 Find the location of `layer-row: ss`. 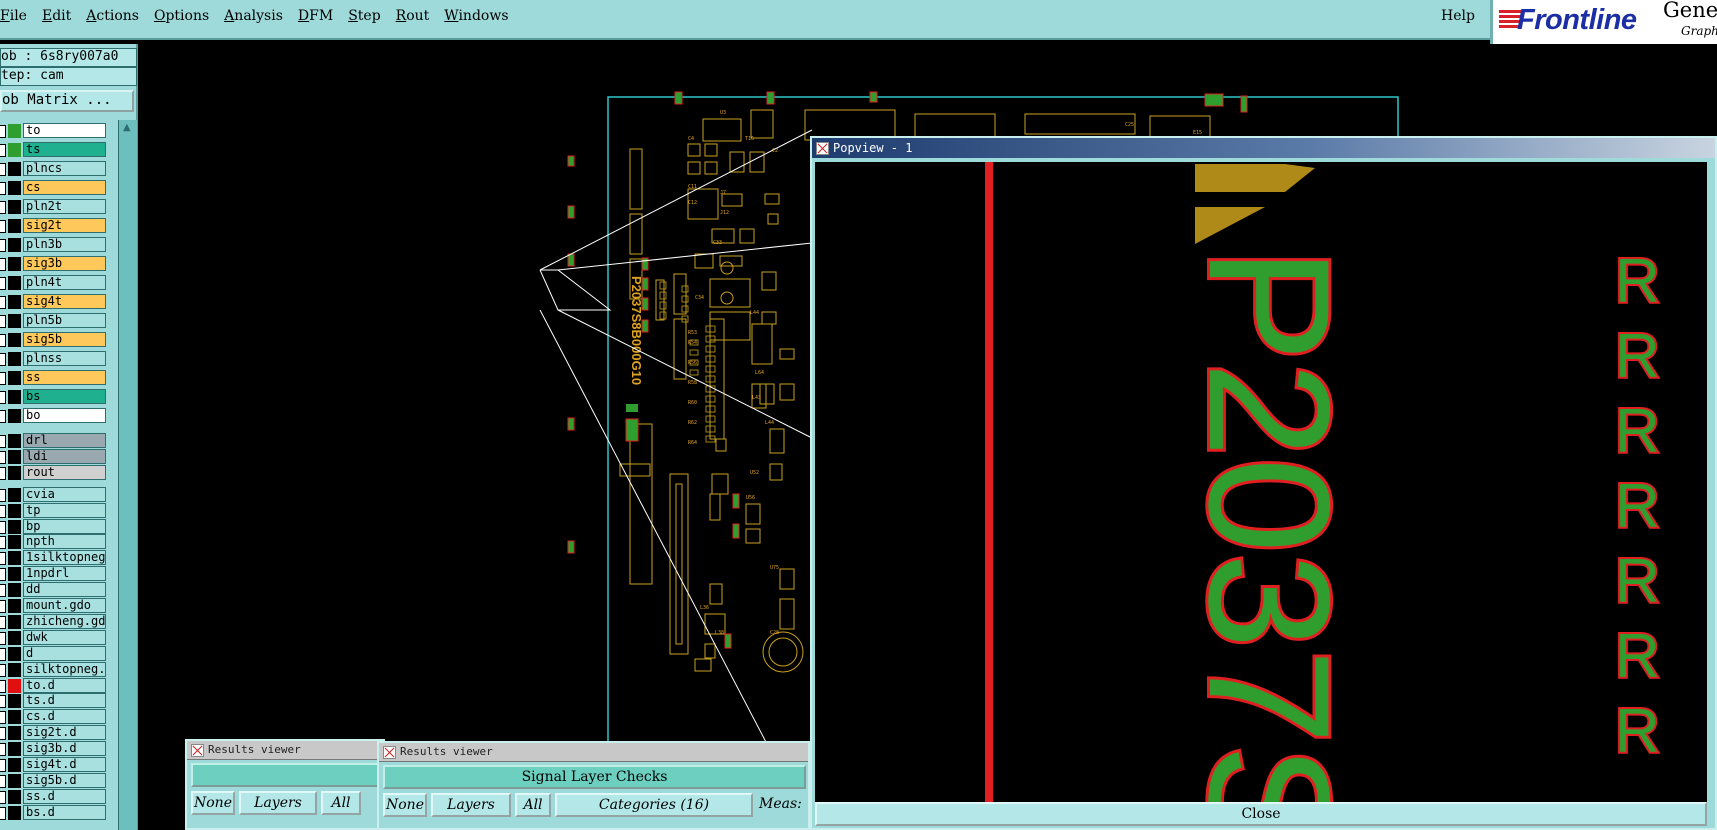

layer-row: ss is located at coordinates (54, 377).